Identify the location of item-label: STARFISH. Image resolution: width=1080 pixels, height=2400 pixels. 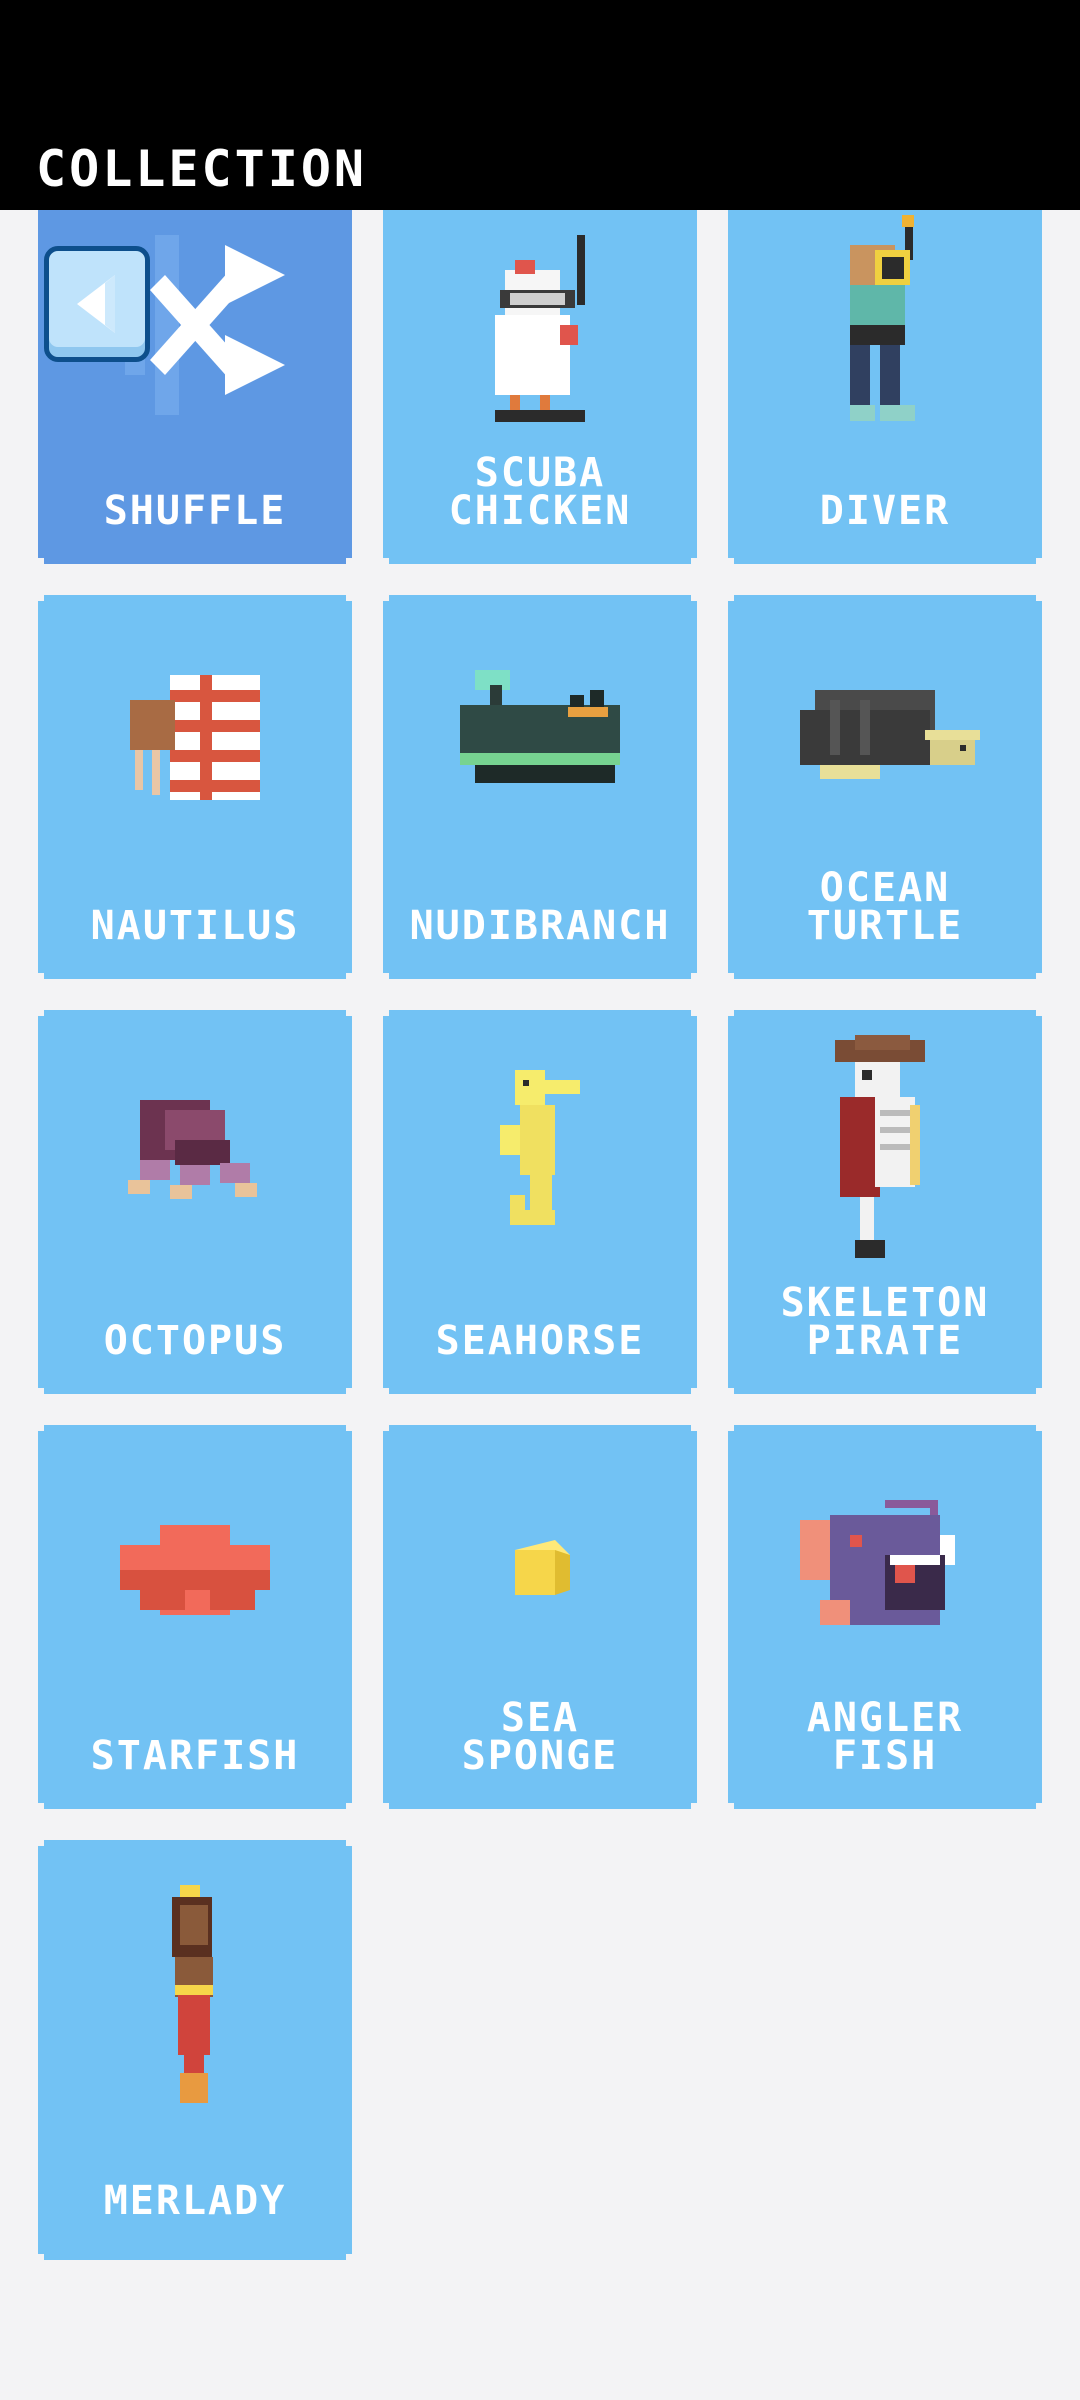
(195, 1756).